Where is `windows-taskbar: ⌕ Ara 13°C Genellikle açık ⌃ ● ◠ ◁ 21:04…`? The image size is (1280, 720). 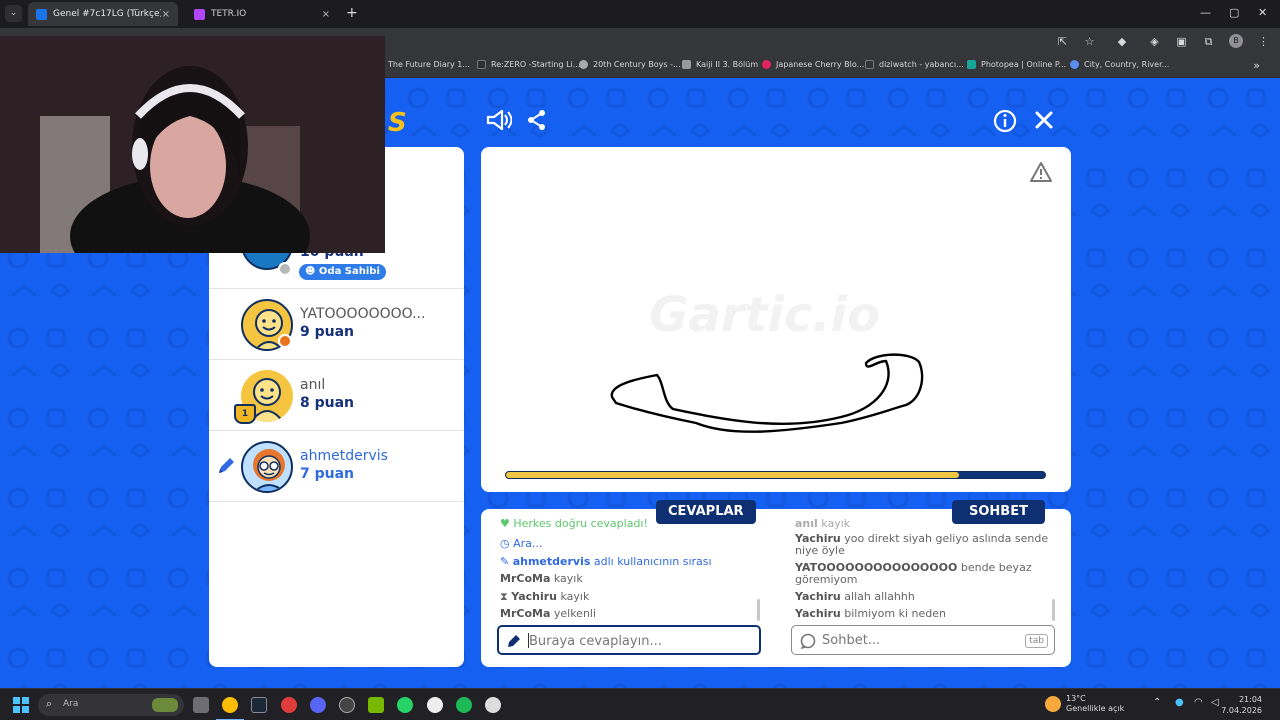 windows-taskbar: ⌕ Ara 13°C Genellikle açık ⌃ ● ◠ ◁ 21:04… is located at coordinates (640, 704).